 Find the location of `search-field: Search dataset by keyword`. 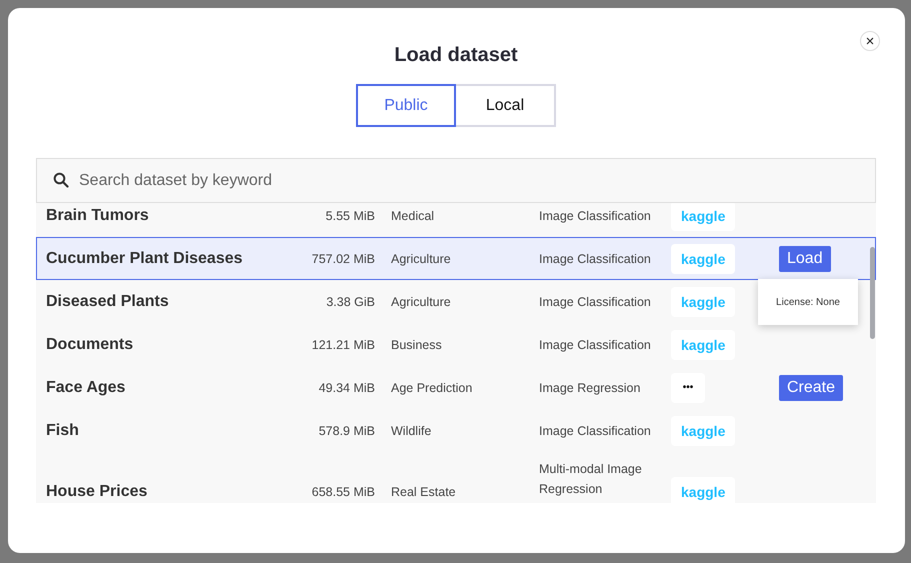

search-field: Search dataset by keyword is located at coordinates (456, 180).